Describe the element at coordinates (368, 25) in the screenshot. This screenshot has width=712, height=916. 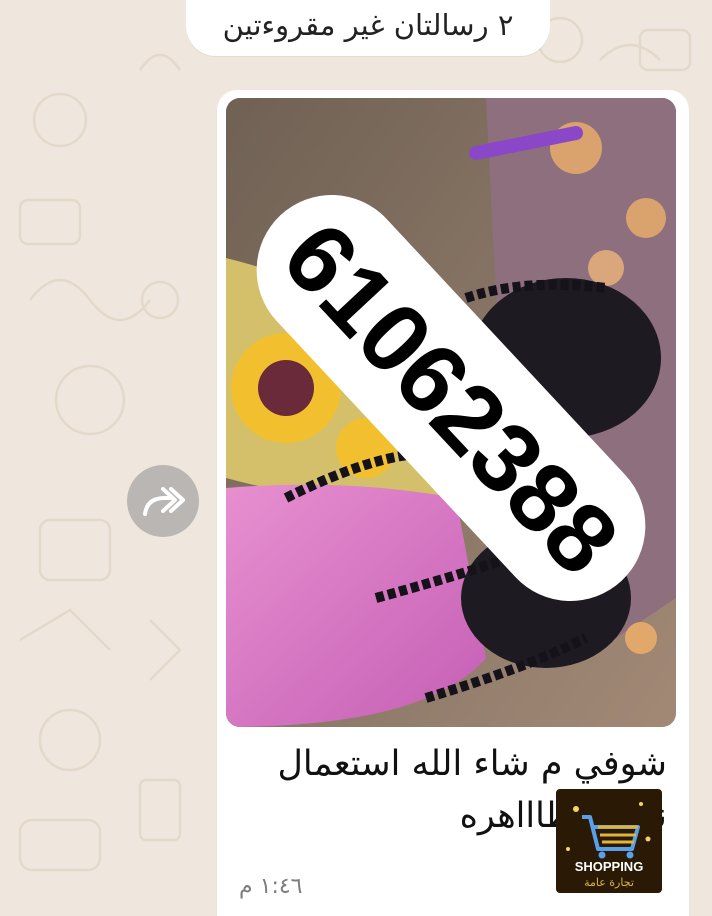
I see `unread-messages-text: ٢ رسالتان غير مقروءتين` at that location.